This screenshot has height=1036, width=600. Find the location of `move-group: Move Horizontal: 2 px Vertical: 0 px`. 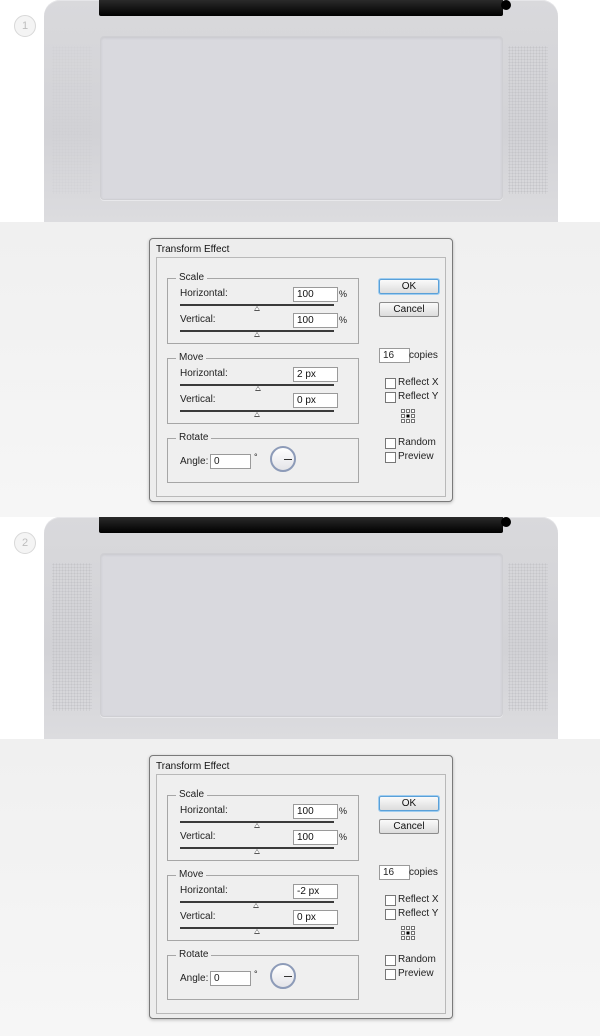

move-group: Move Horizontal: 2 px Vertical: 0 px is located at coordinates (263, 388).